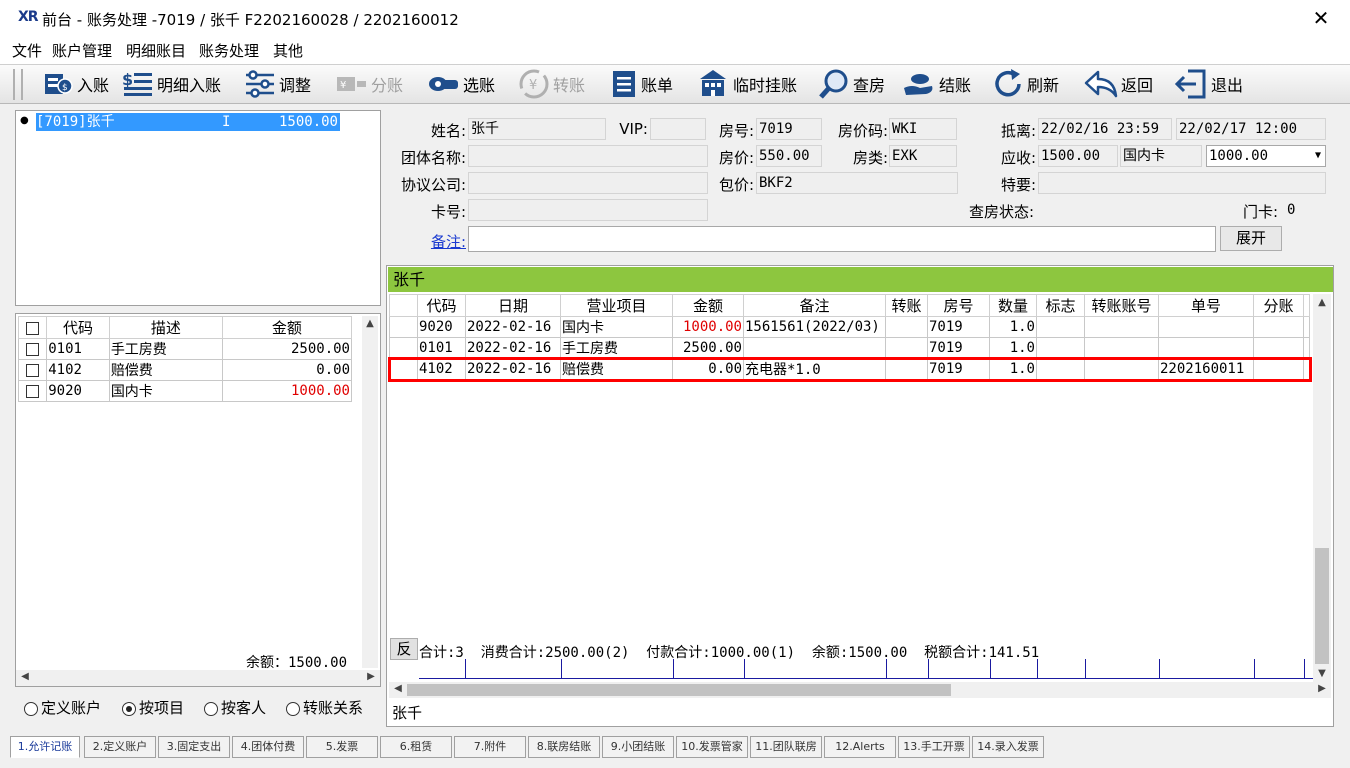 The height and width of the screenshot is (768, 1350). Describe the element at coordinates (679, 690) in the screenshot. I see `ledger-hscroll-thumb` at that location.